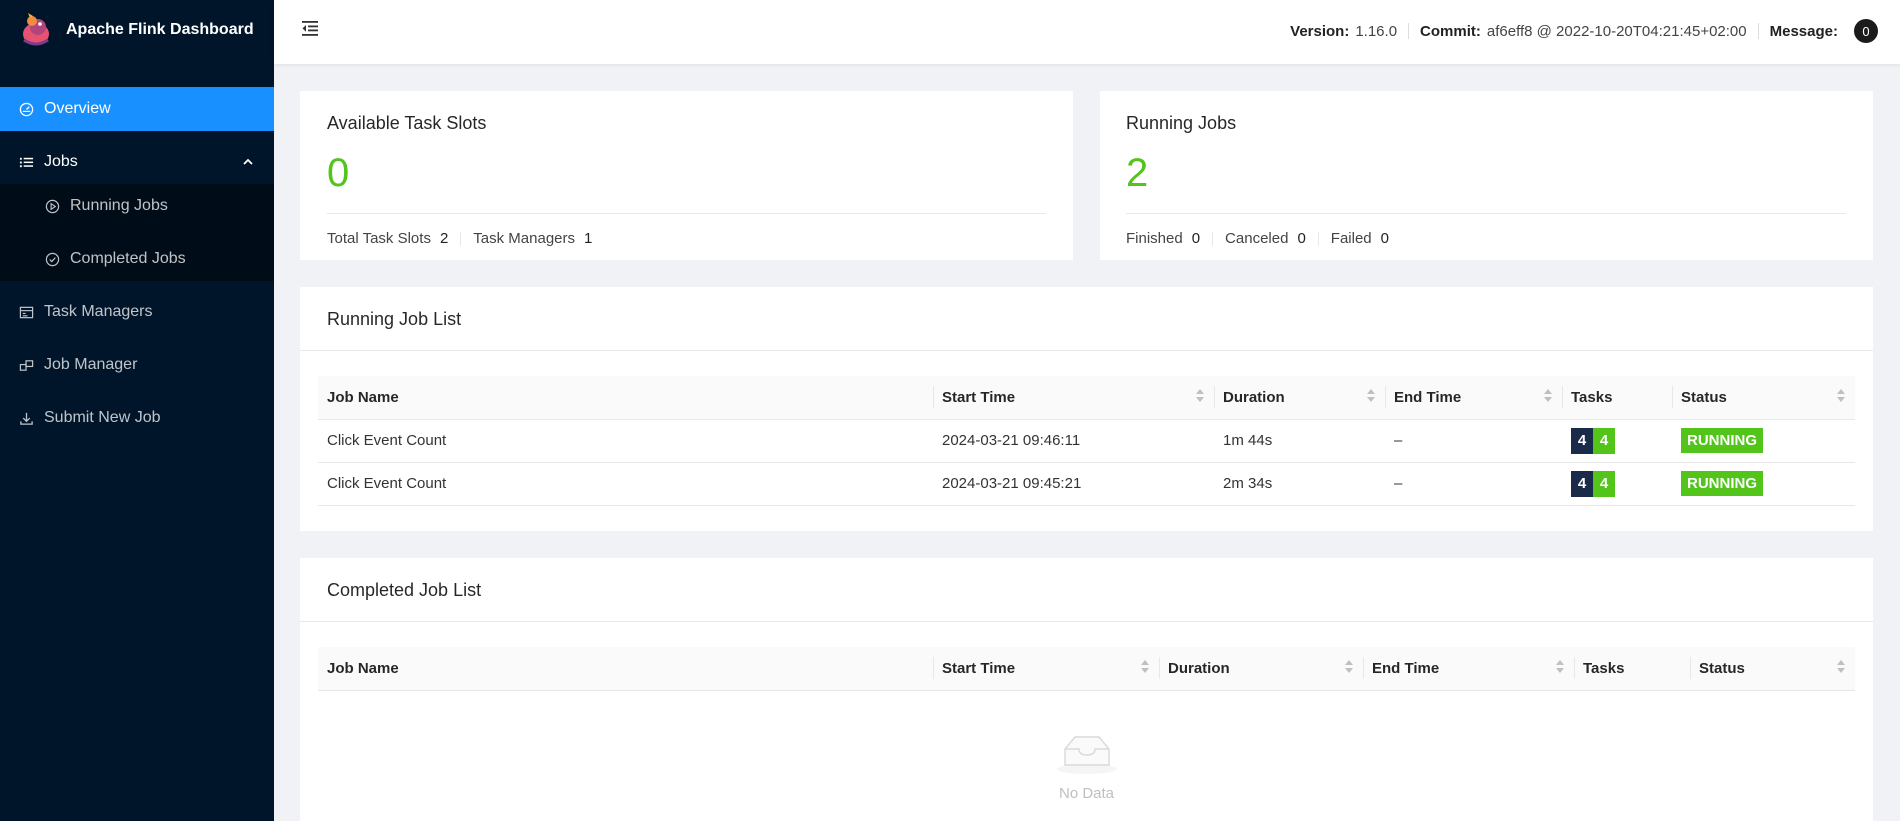 This screenshot has height=821, width=1900. I want to click on version-label: Version:, so click(1320, 31).